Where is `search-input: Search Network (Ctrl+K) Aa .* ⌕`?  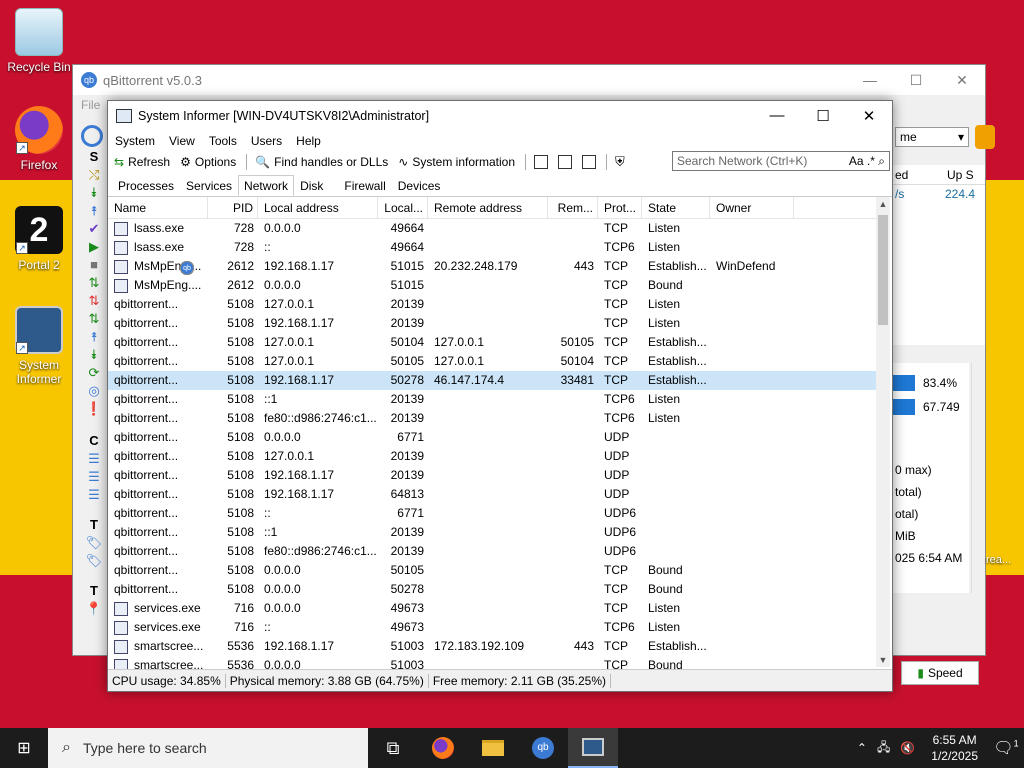 search-input: Search Network (Ctrl+K) Aa .* ⌕ is located at coordinates (781, 161).